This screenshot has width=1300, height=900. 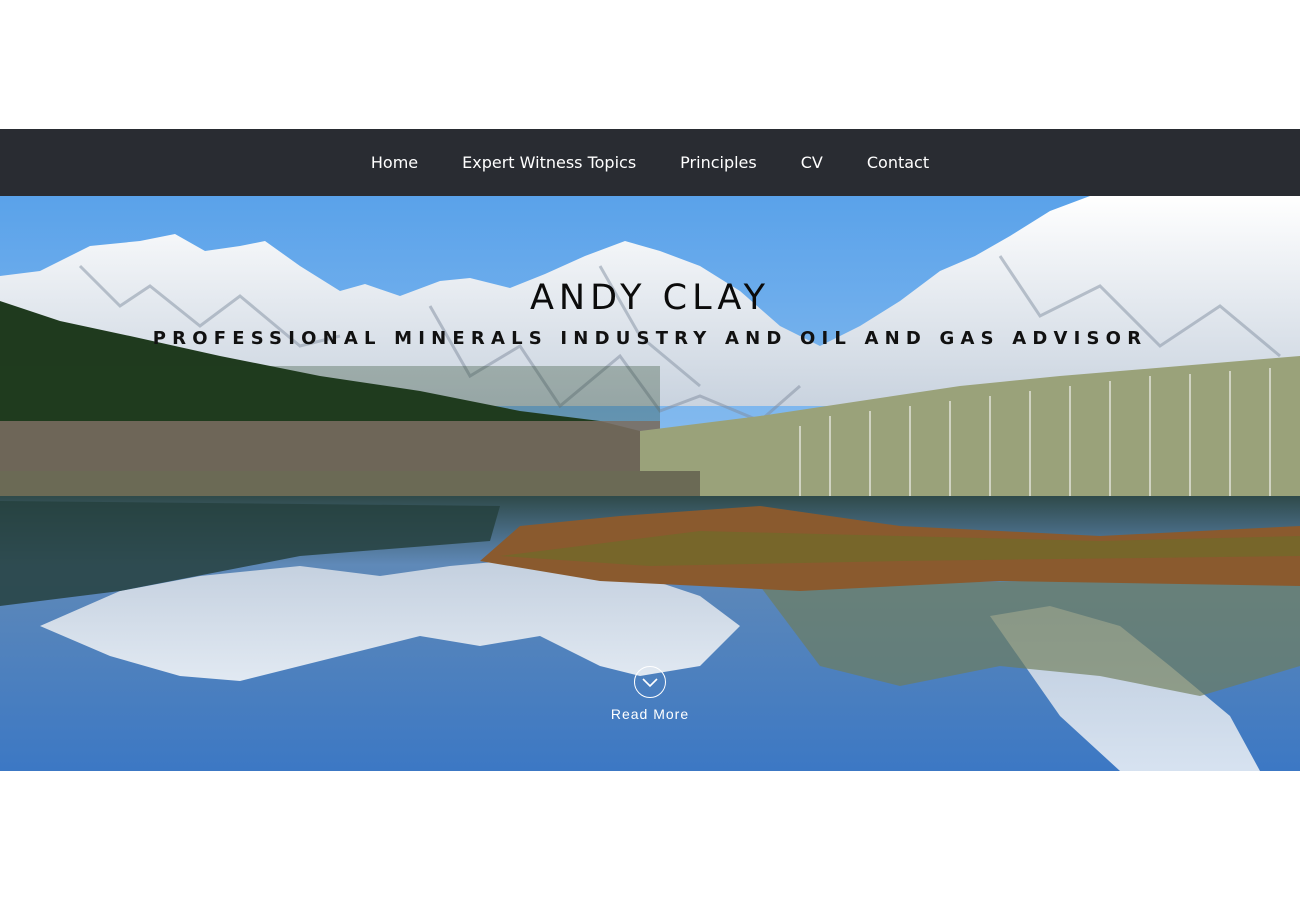 I want to click on chevron-down-circle-icon, so click(x=650, y=682).